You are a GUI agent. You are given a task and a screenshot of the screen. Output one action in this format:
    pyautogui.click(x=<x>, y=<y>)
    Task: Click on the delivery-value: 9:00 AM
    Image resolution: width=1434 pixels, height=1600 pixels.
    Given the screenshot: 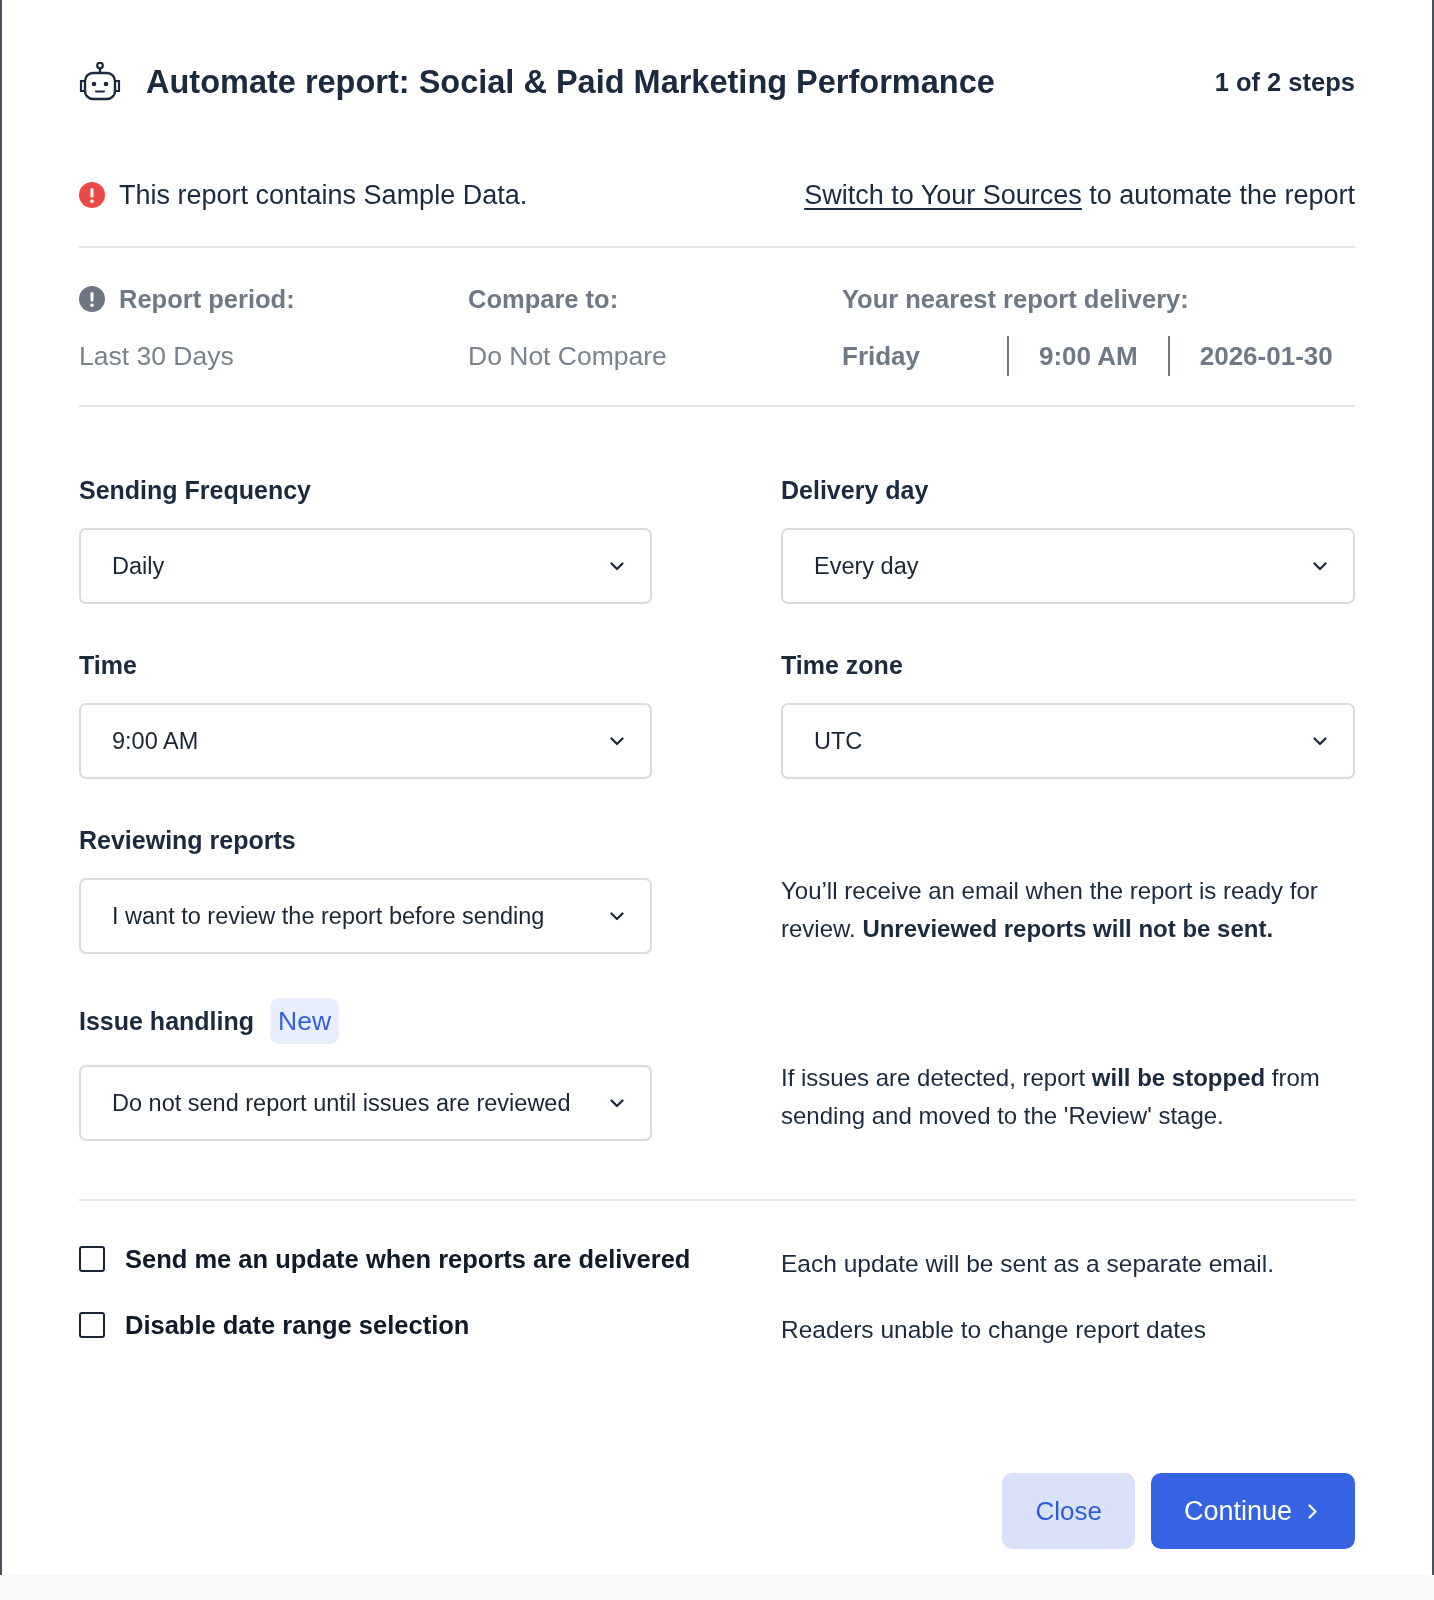 What is the action you would take?
    pyautogui.click(x=1088, y=356)
    